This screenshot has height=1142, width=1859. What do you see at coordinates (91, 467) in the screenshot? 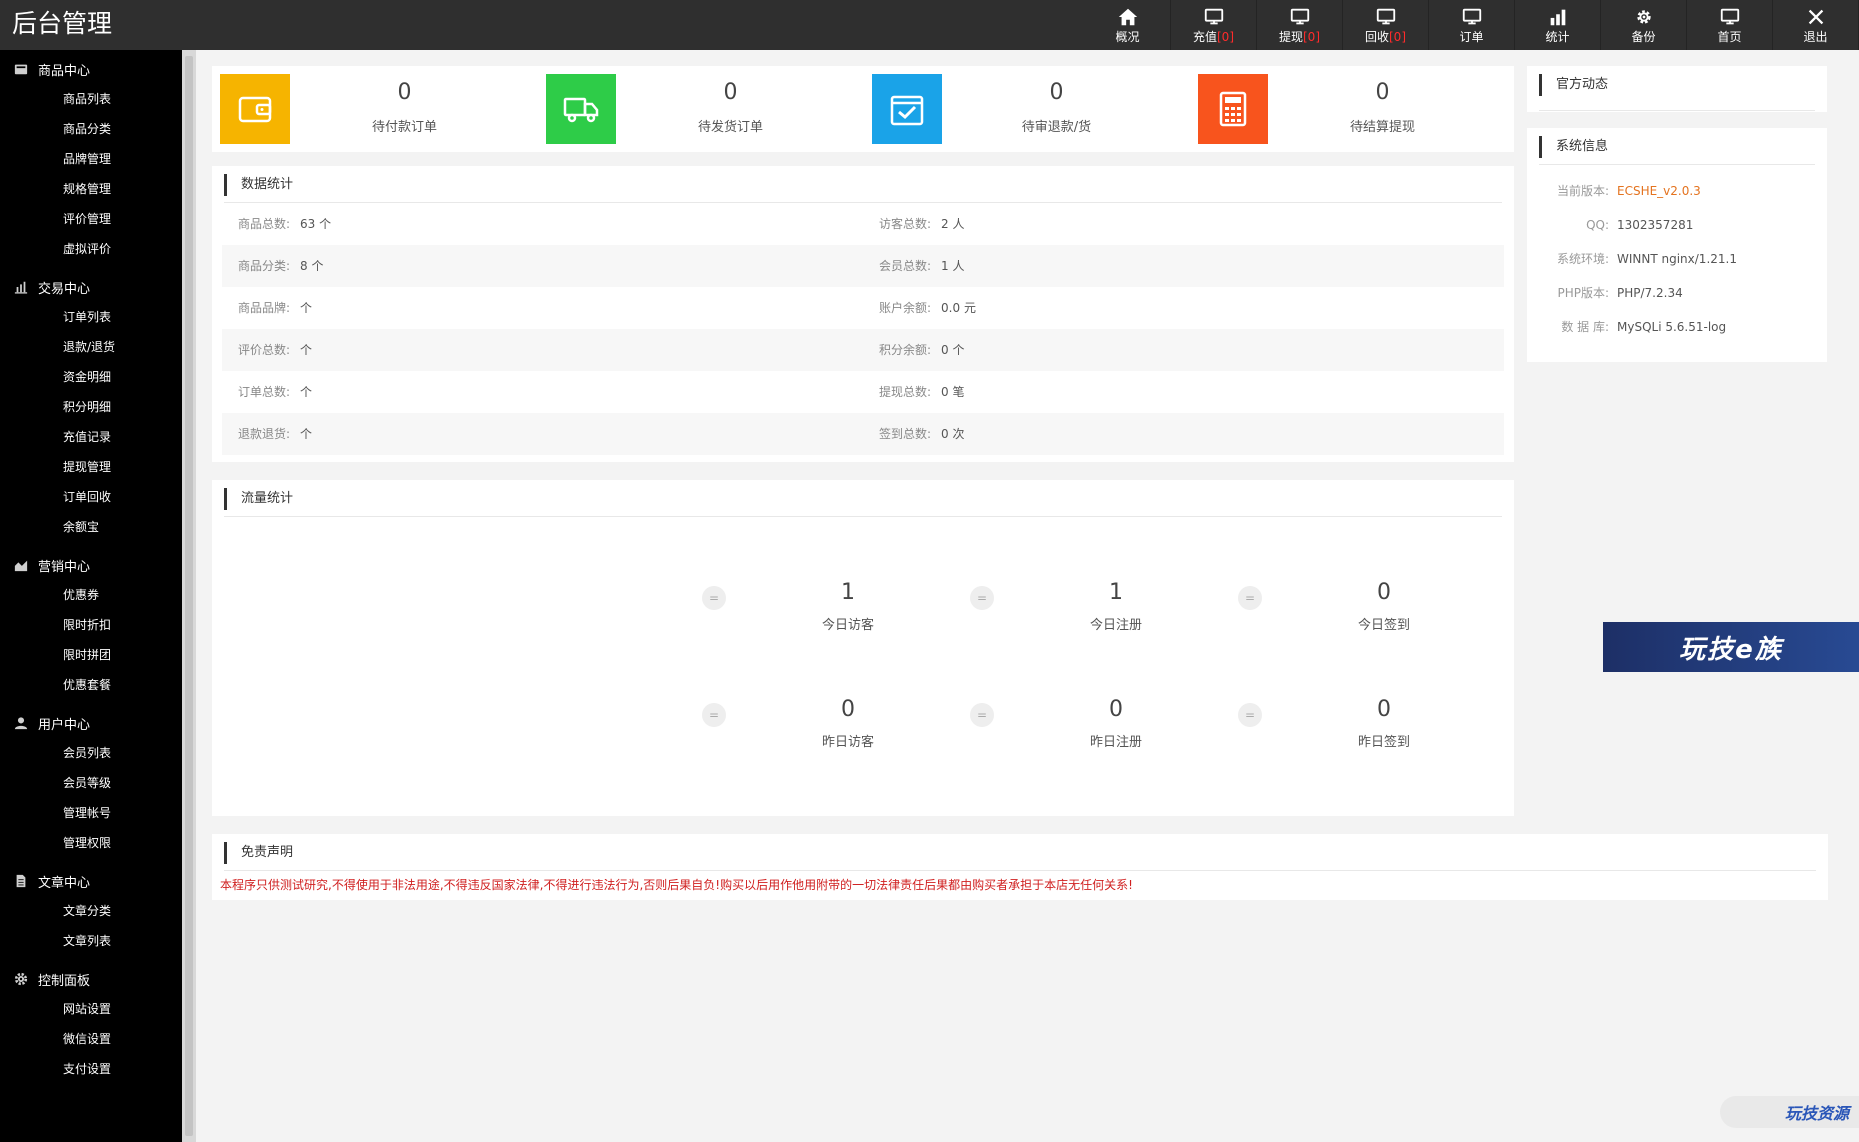
I see `sidebar-item: 提现管理` at bounding box center [91, 467].